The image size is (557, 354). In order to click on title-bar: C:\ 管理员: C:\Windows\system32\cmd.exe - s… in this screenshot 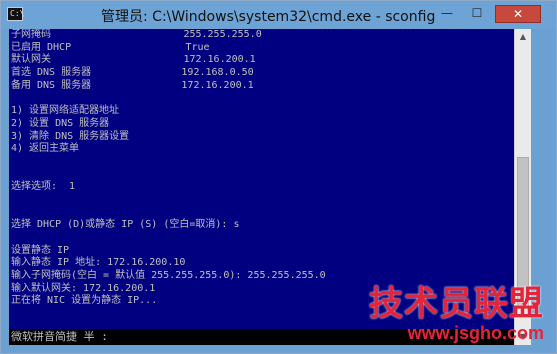, I will do `click(278, 15)`.